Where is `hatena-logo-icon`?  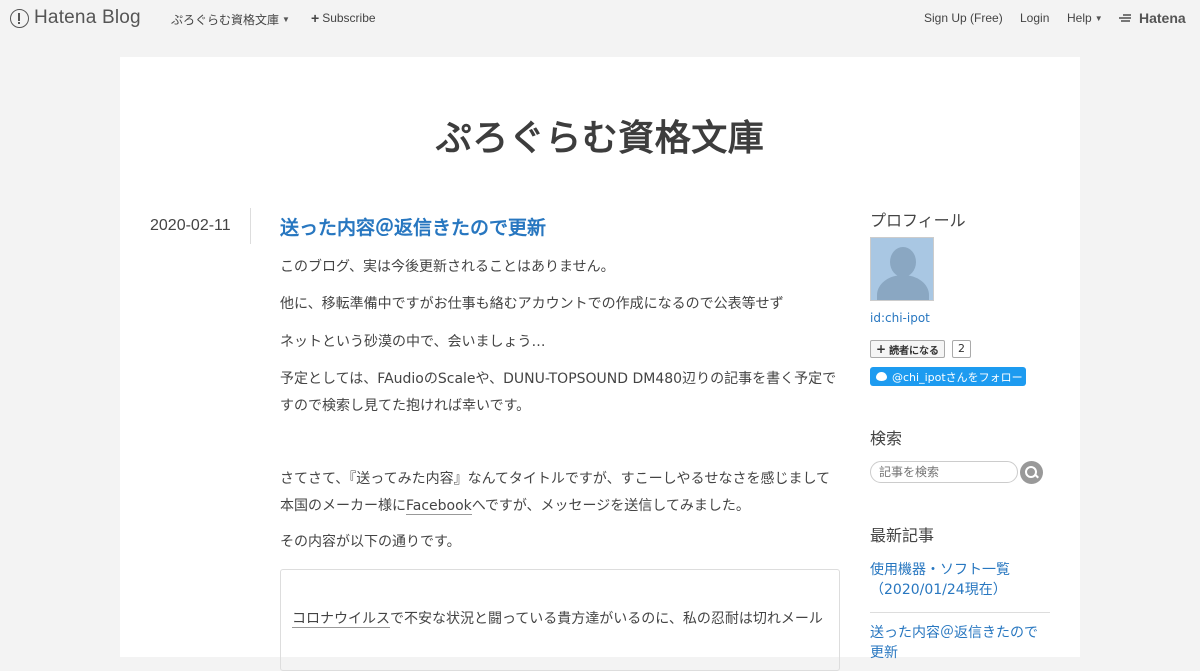
hatena-logo-icon is located at coordinates (1126, 18).